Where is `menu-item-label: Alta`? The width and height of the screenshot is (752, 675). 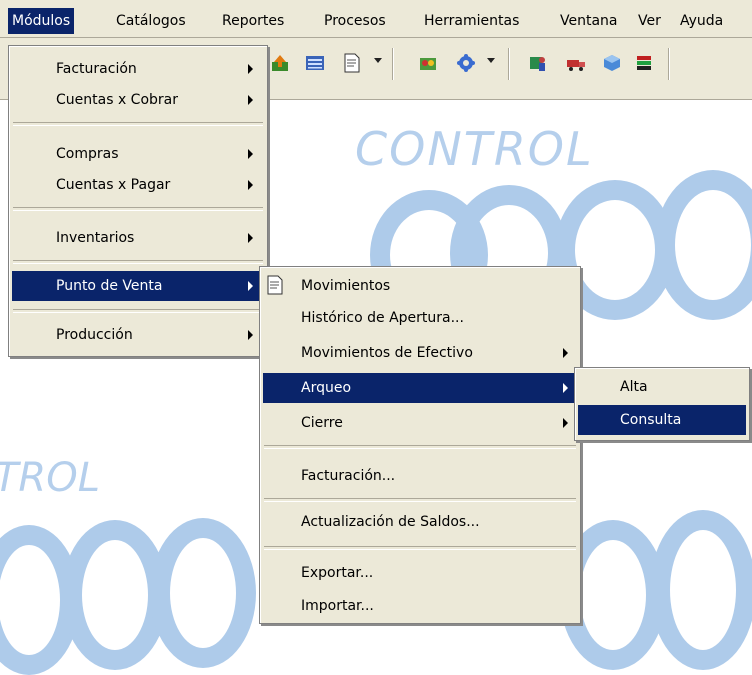 menu-item-label: Alta is located at coordinates (634, 387).